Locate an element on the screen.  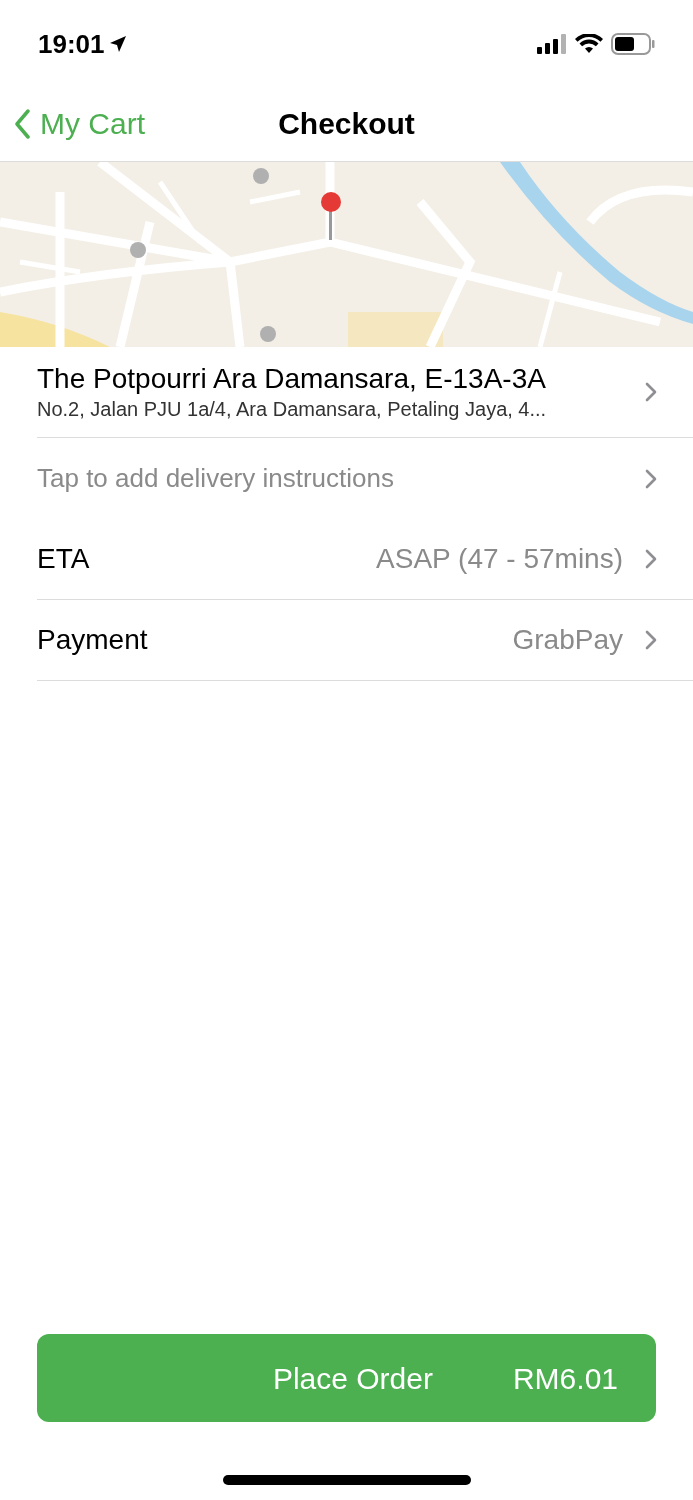
battery-icon is located at coordinates (633, 44).